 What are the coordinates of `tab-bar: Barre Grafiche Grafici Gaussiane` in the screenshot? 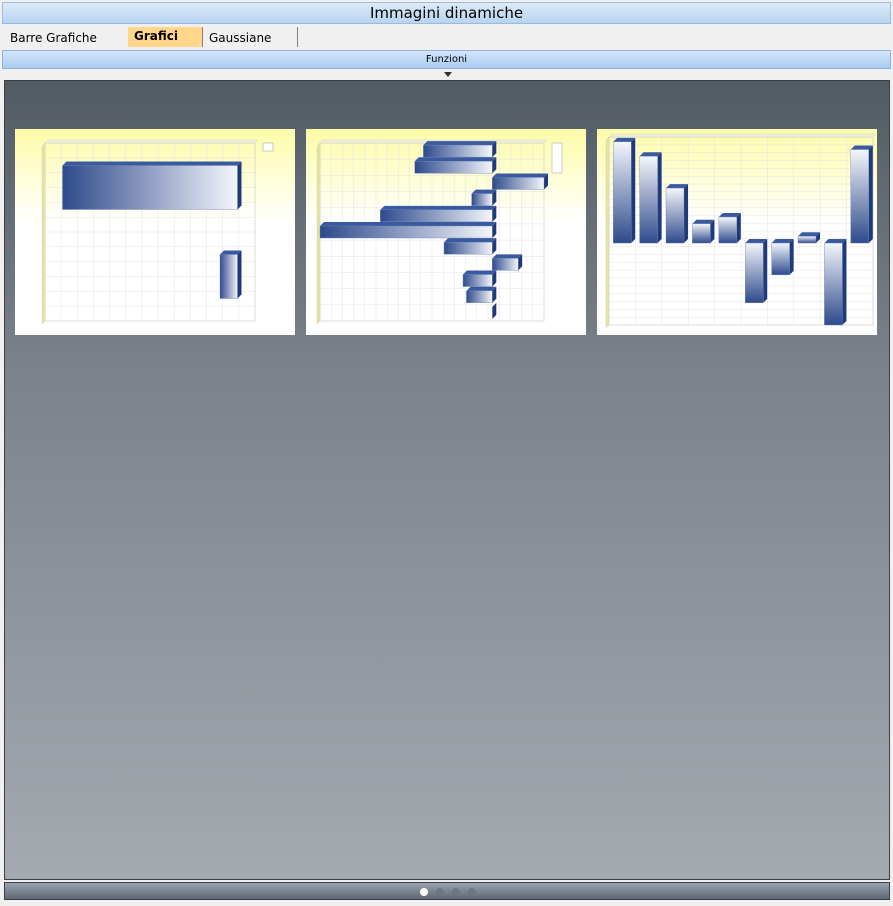 It's located at (446, 37).